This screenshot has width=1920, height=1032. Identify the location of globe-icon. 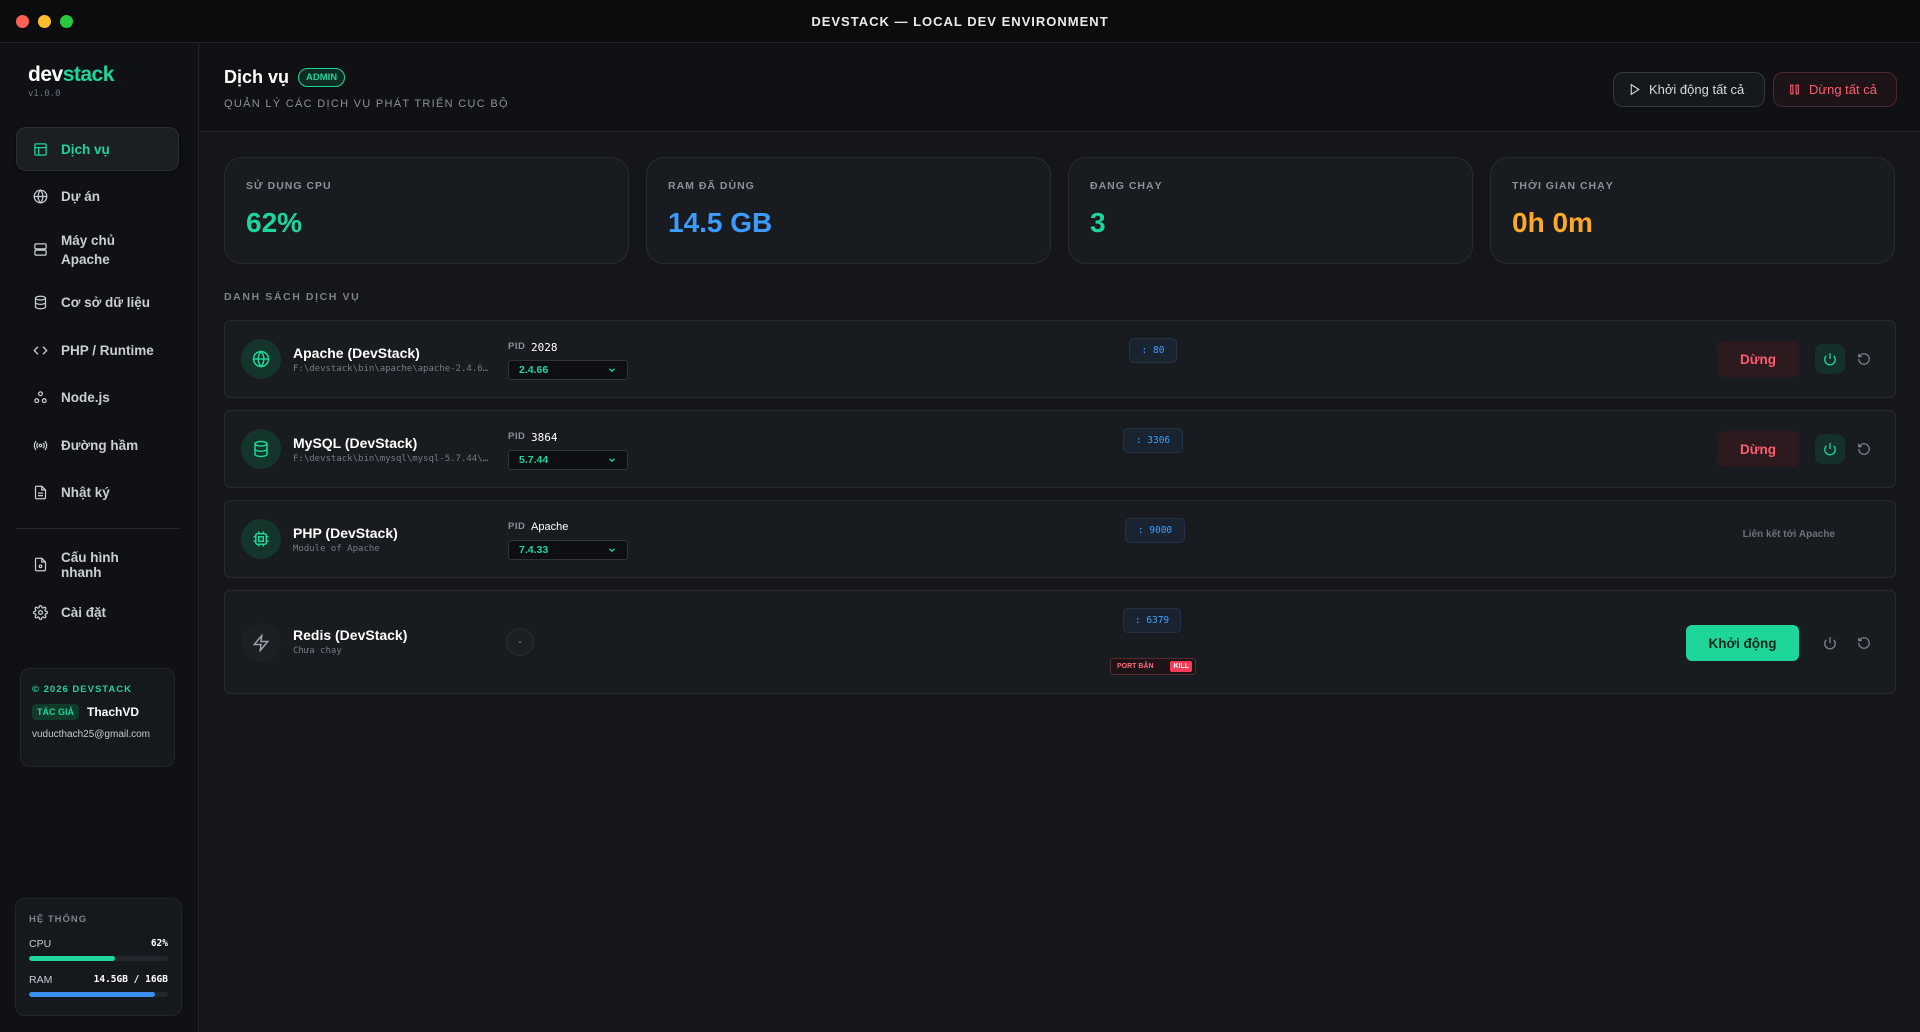
(261, 359).